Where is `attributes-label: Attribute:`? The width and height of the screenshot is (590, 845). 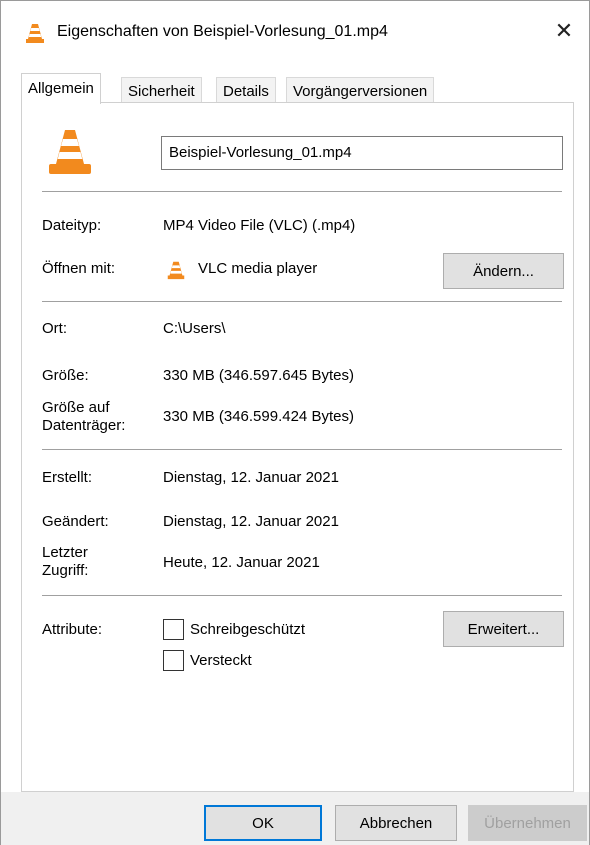 attributes-label: Attribute: is located at coordinates (72, 629).